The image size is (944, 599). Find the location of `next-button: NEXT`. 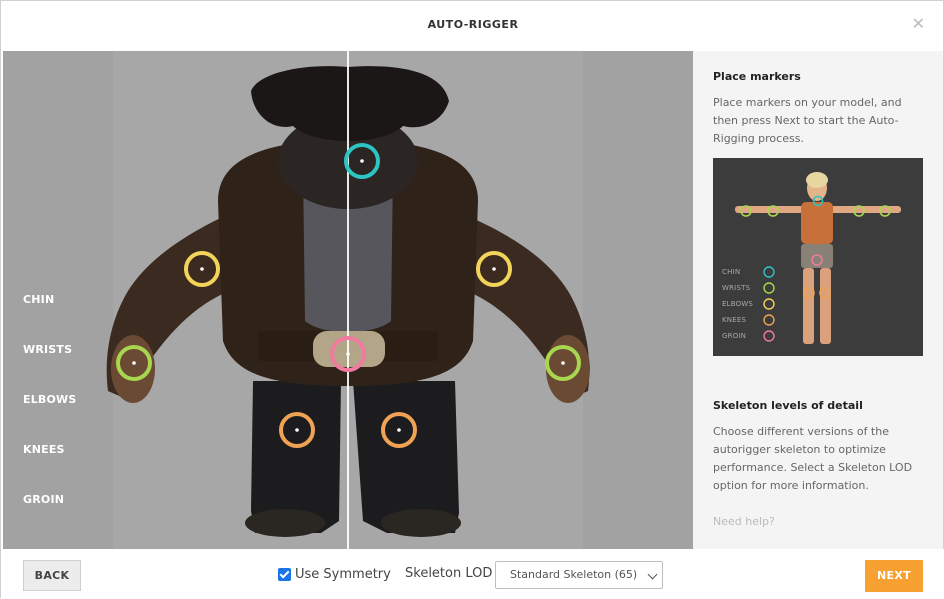

next-button: NEXT is located at coordinates (894, 576).